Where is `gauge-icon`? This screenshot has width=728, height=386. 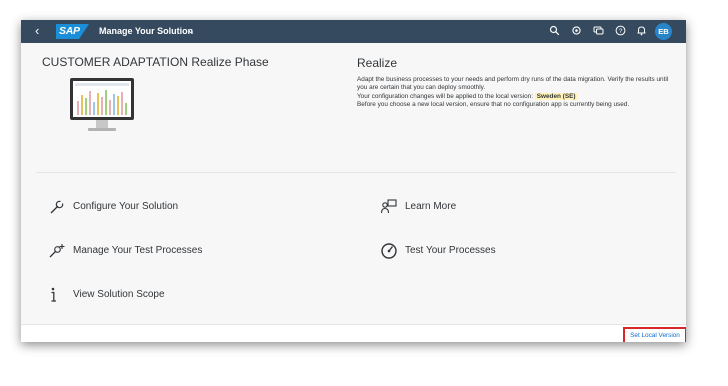
gauge-icon is located at coordinates (389, 251).